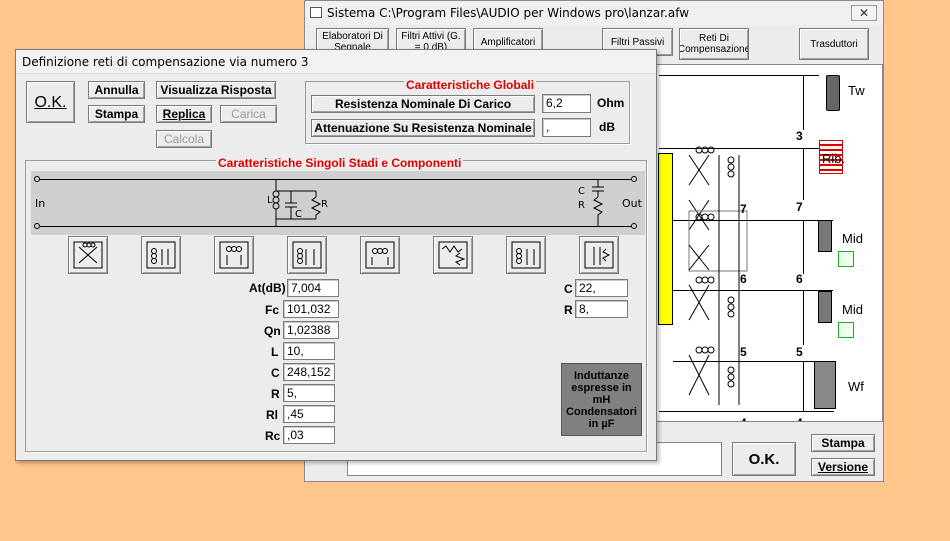 This screenshot has height=541, width=950. I want to click on stampa-button: Stampa, so click(116, 114).